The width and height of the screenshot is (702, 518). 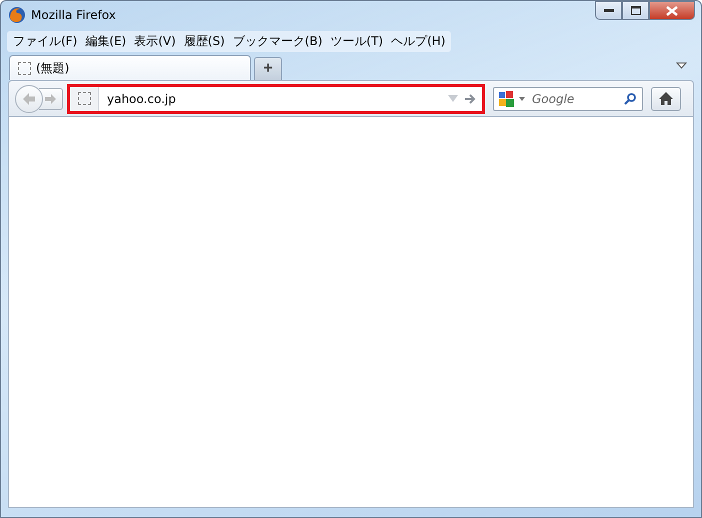 I want to click on home-icon, so click(x=666, y=98).